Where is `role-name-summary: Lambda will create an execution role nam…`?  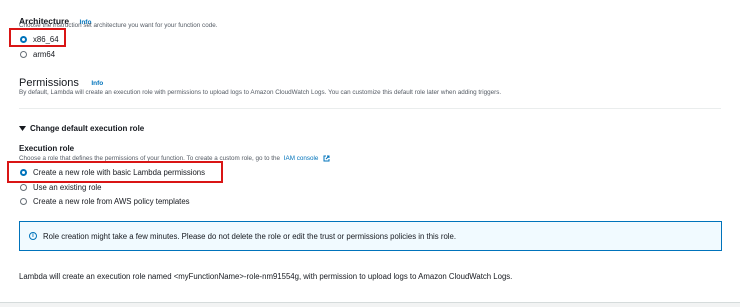 role-name-summary: Lambda will create an execution role nam… is located at coordinates (266, 276).